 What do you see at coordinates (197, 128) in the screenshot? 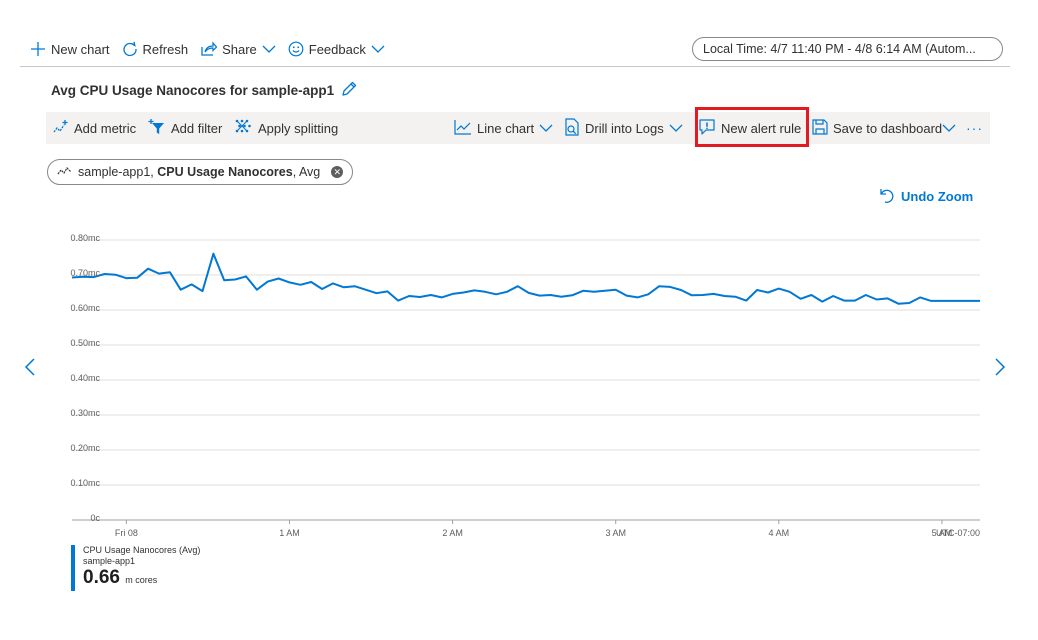
I see `add-filter-label: Add filter` at bounding box center [197, 128].